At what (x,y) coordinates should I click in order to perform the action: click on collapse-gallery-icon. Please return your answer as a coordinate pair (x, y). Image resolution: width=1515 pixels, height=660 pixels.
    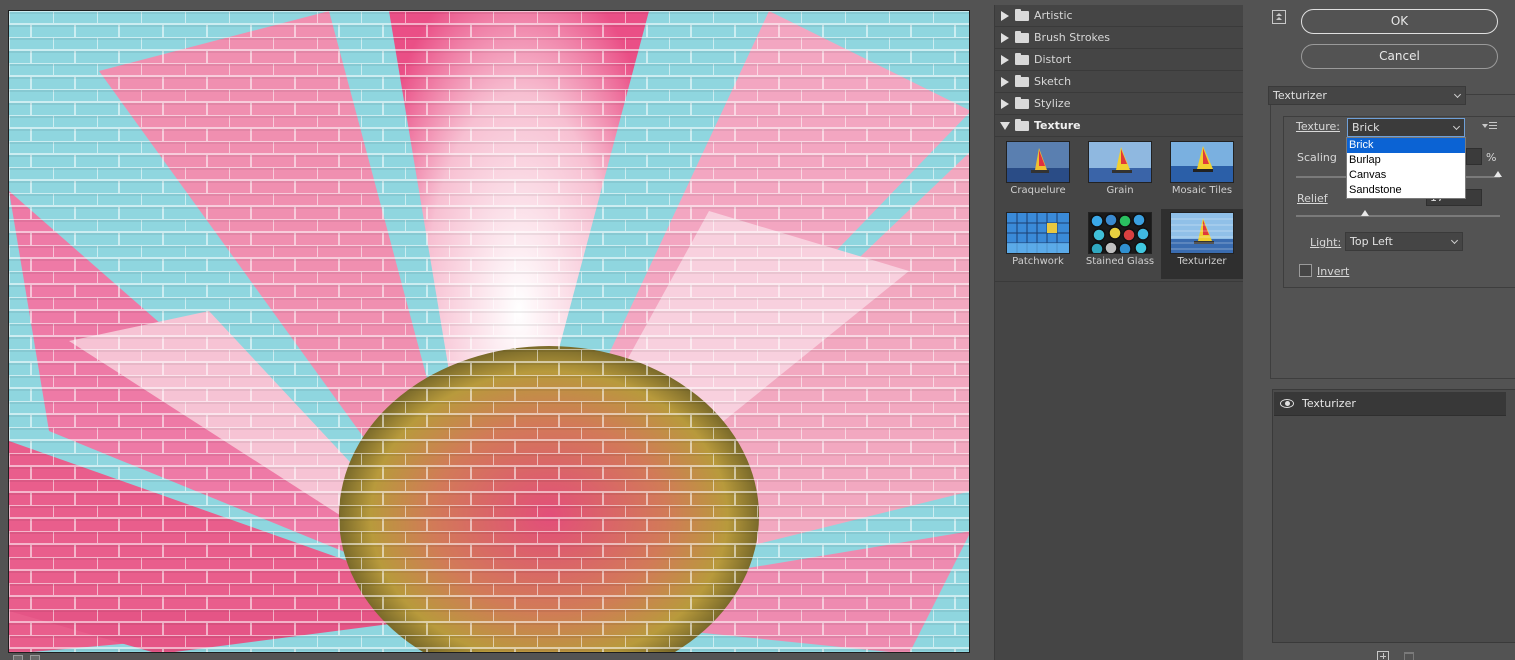
    Looking at the image, I should click on (1279, 17).